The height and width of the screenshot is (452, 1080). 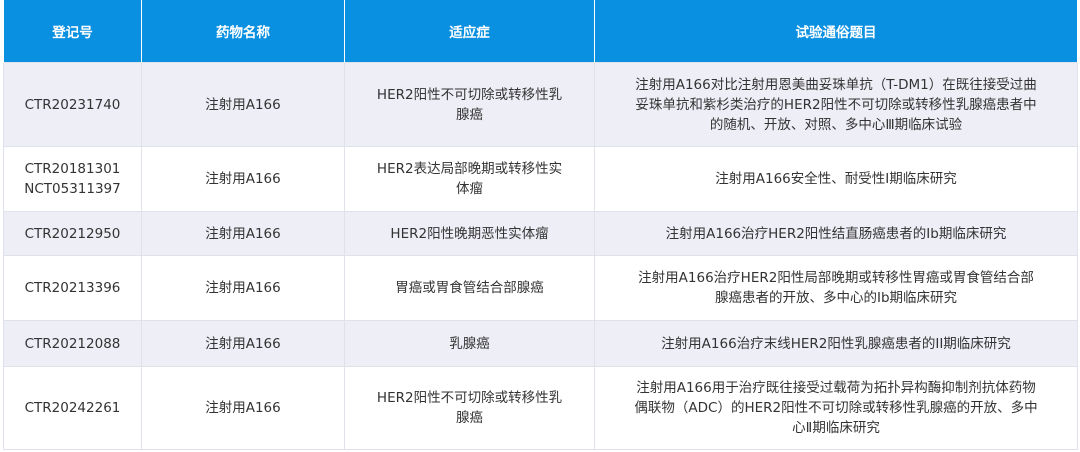 I want to click on cell-reg-no: CTR20213396, so click(x=72, y=288).